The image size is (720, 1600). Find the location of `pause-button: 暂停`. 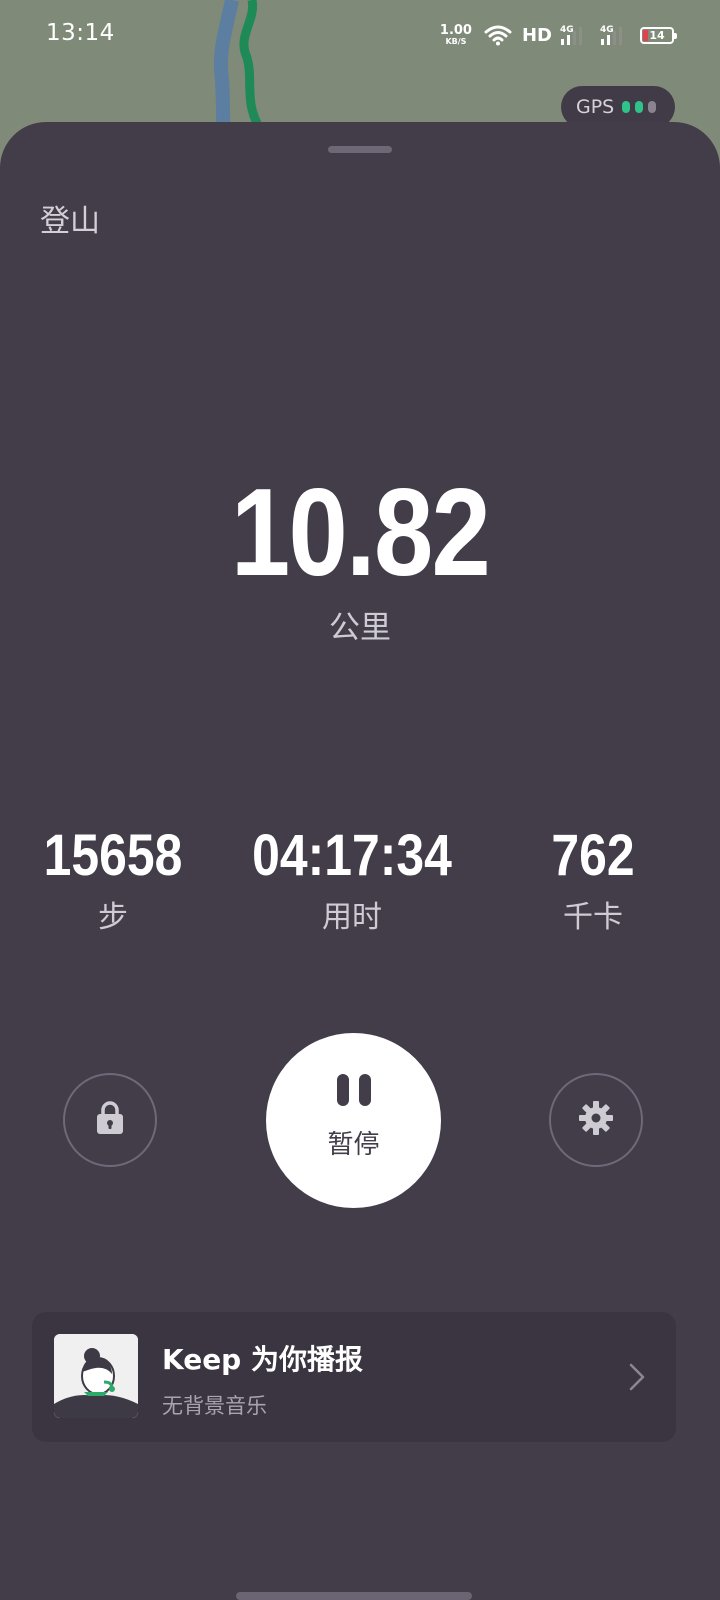

pause-button: 暂停 is located at coordinates (353, 1120).